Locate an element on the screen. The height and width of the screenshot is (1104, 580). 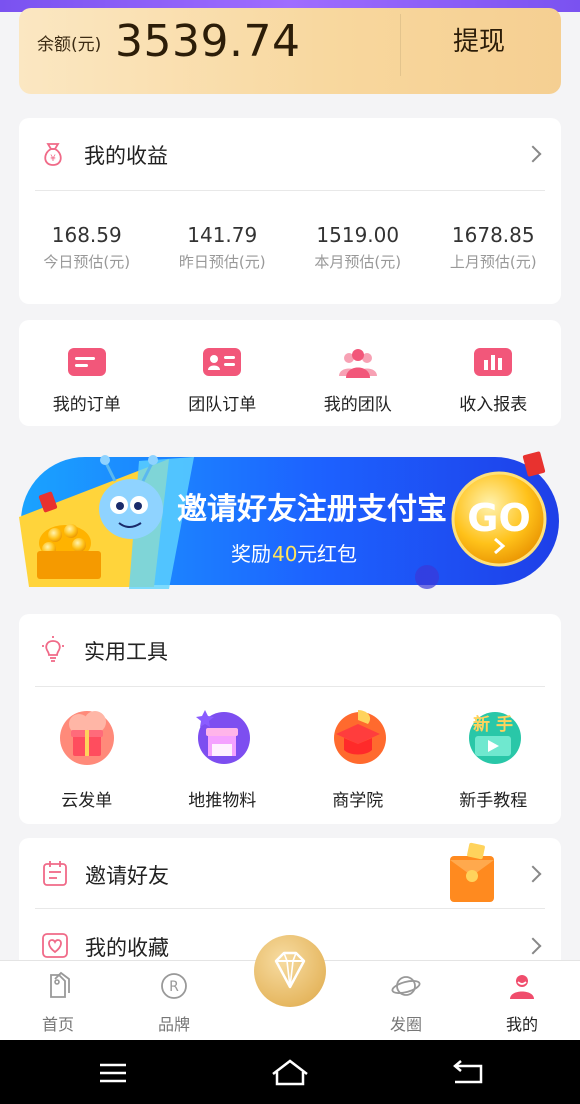
cloud-post-button: 云发单 is located at coordinates (87, 758).